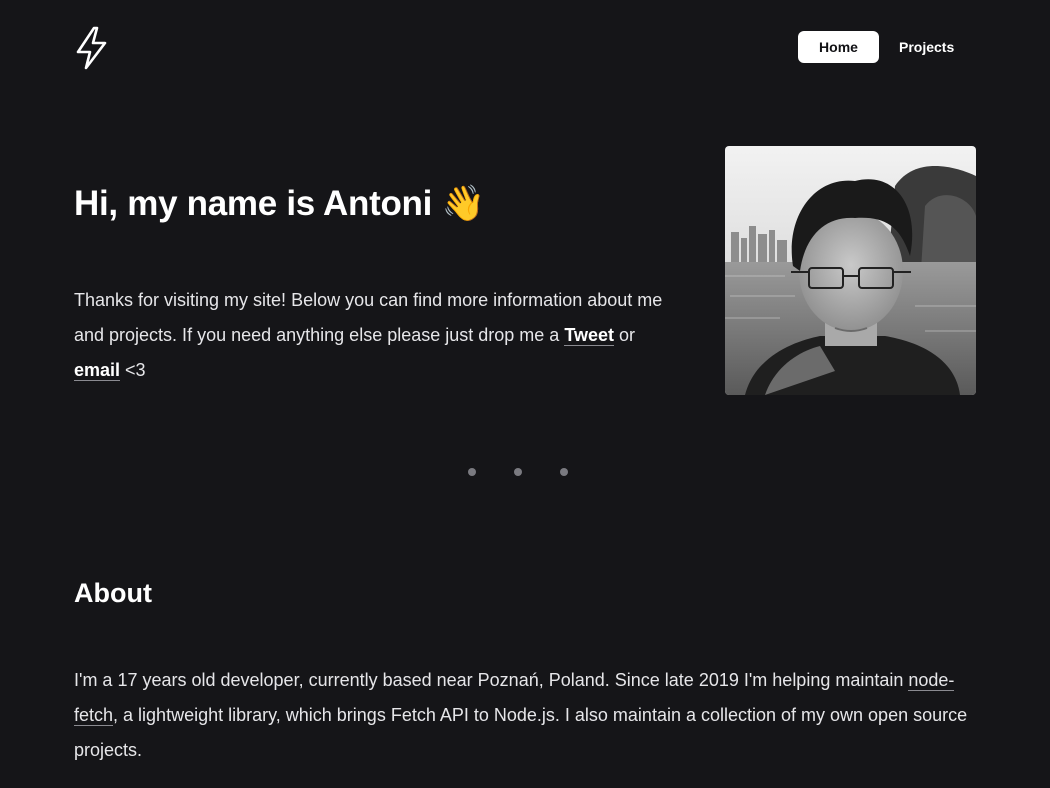 This screenshot has height=788, width=1050. I want to click on profile-photo-image, so click(850, 270).